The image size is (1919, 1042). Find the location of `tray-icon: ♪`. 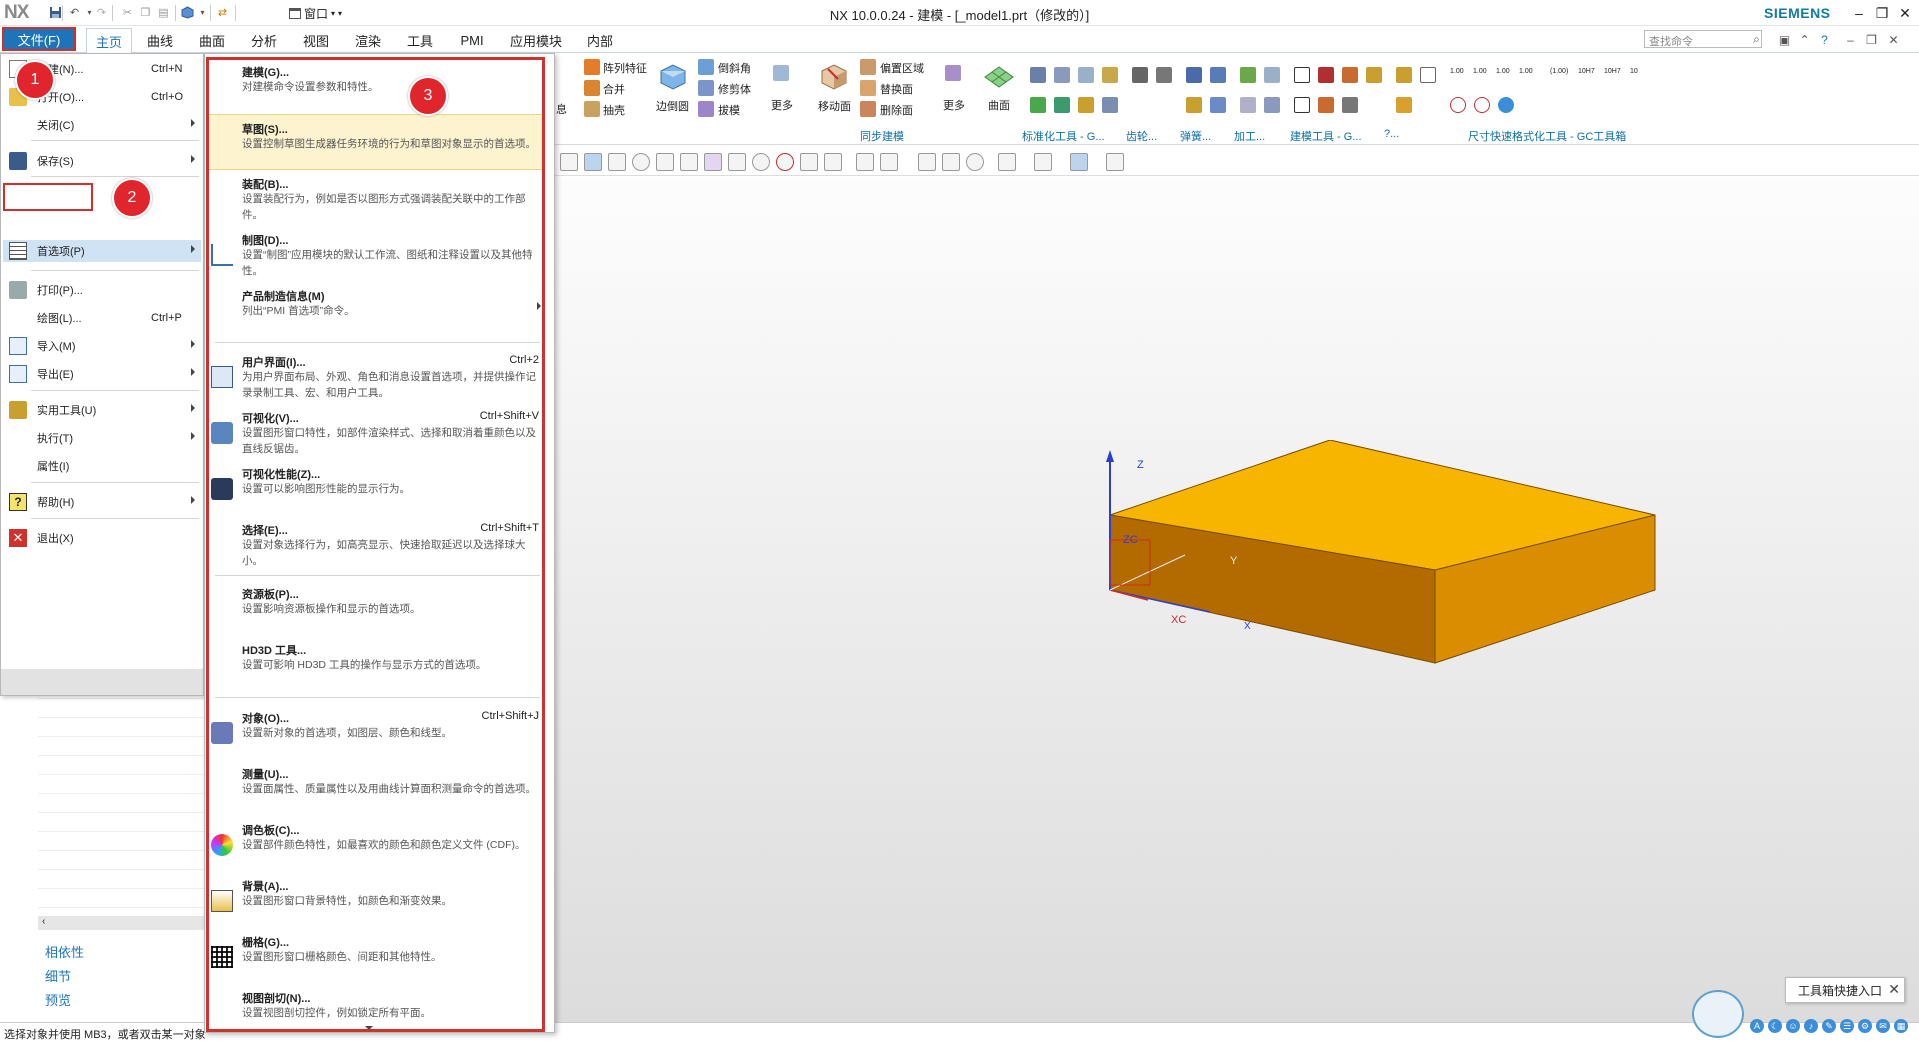

tray-icon: ♪ is located at coordinates (1811, 1026).